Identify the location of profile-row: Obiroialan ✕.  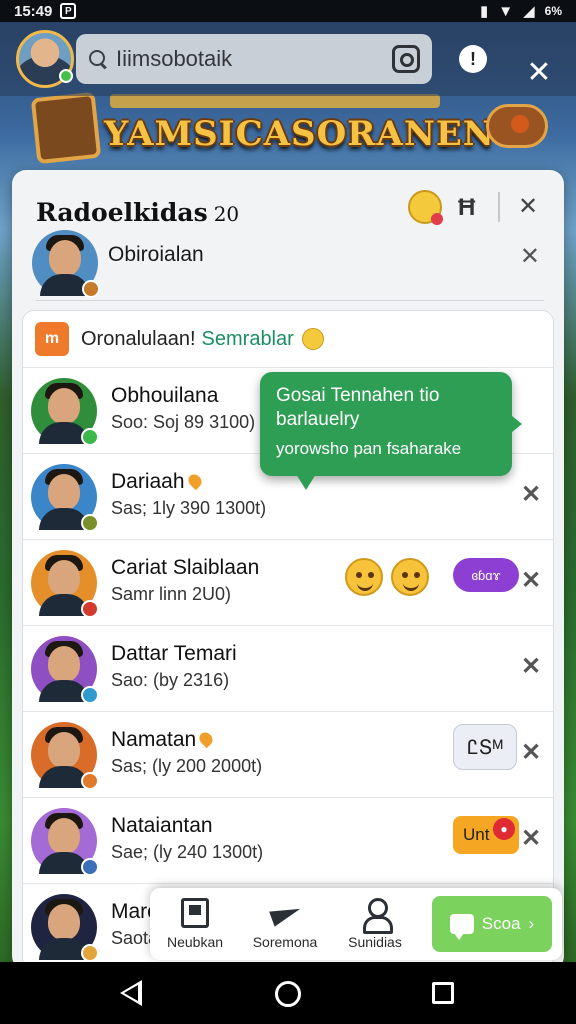
(288, 262).